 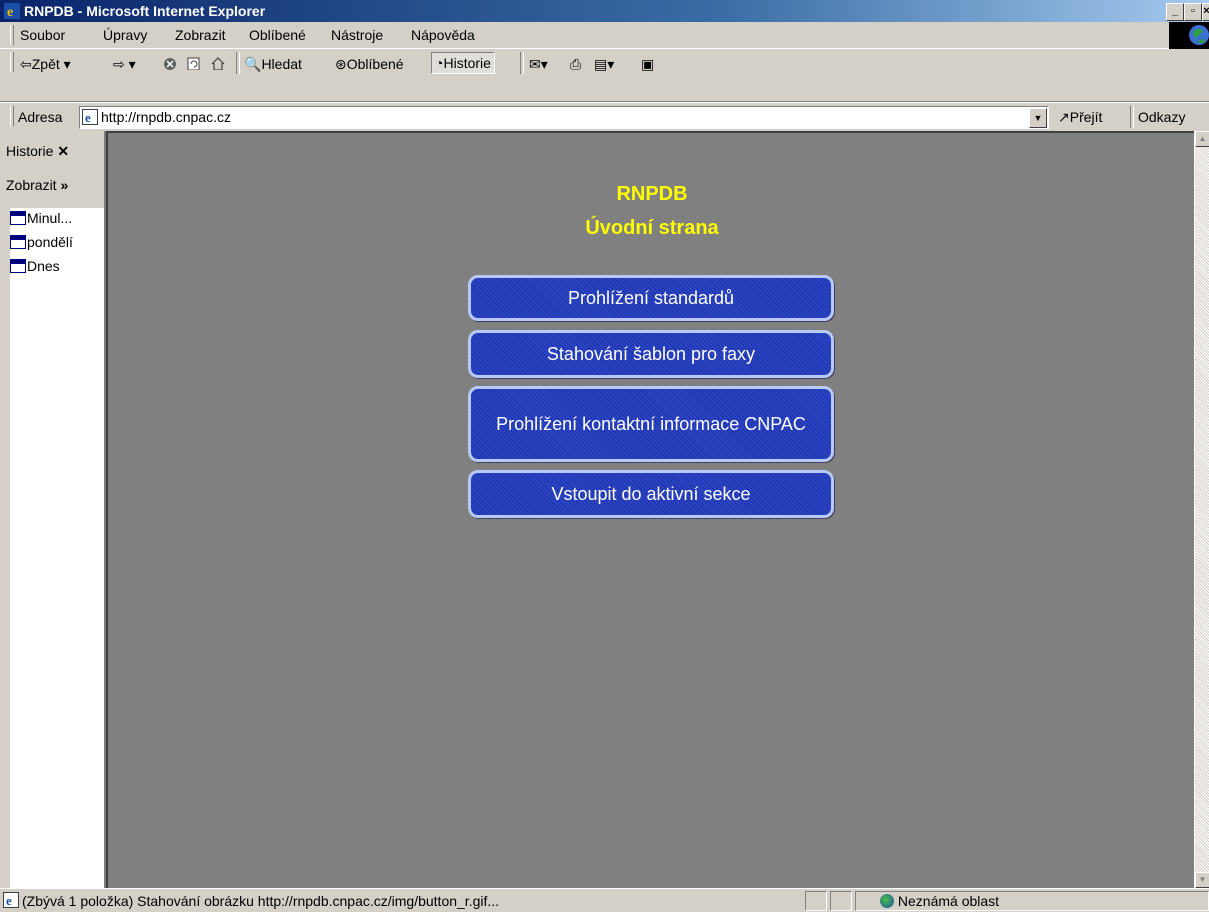 What do you see at coordinates (200, 35) in the screenshot?
I see `menu-view: Zobrazit` at bounding box center [200, 35].